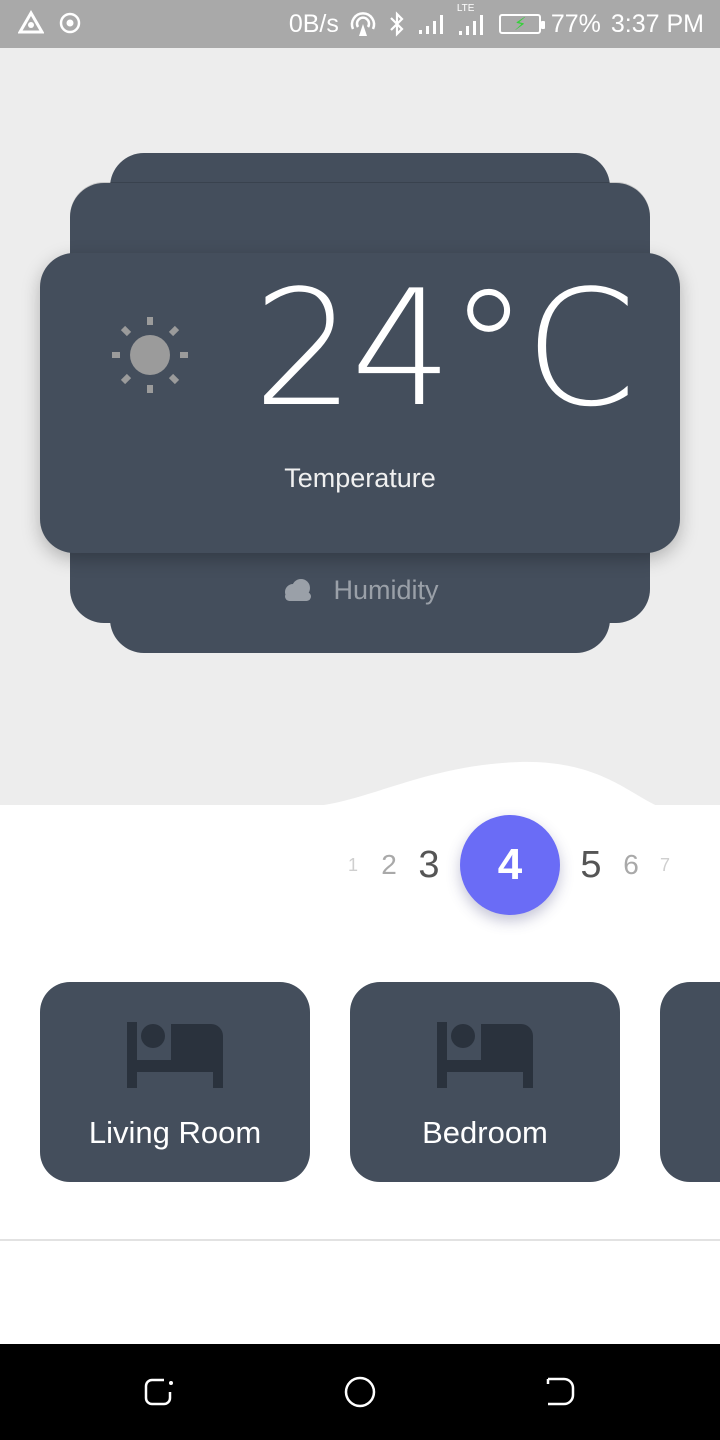 The width and height of the screenshot is (720, 1440). Describe the element at coordinates (432, 24) in the screenshot. I see `signal-icon` at that location.